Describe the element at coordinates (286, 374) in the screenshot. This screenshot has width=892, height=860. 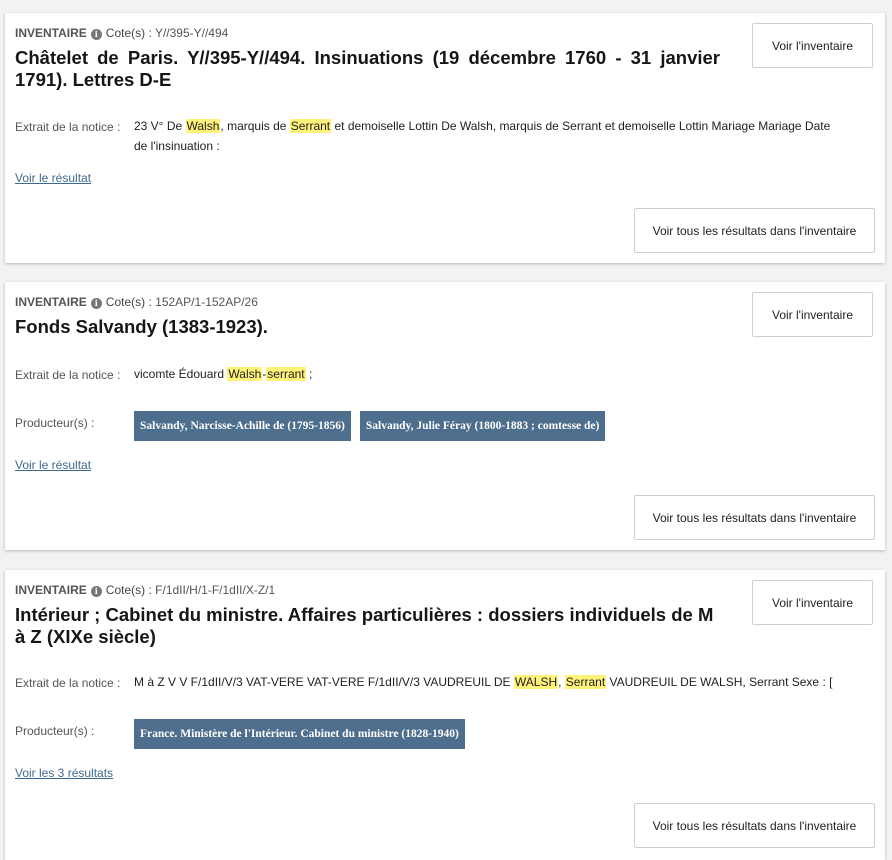
I see `highlight-term: serrant` at that location.